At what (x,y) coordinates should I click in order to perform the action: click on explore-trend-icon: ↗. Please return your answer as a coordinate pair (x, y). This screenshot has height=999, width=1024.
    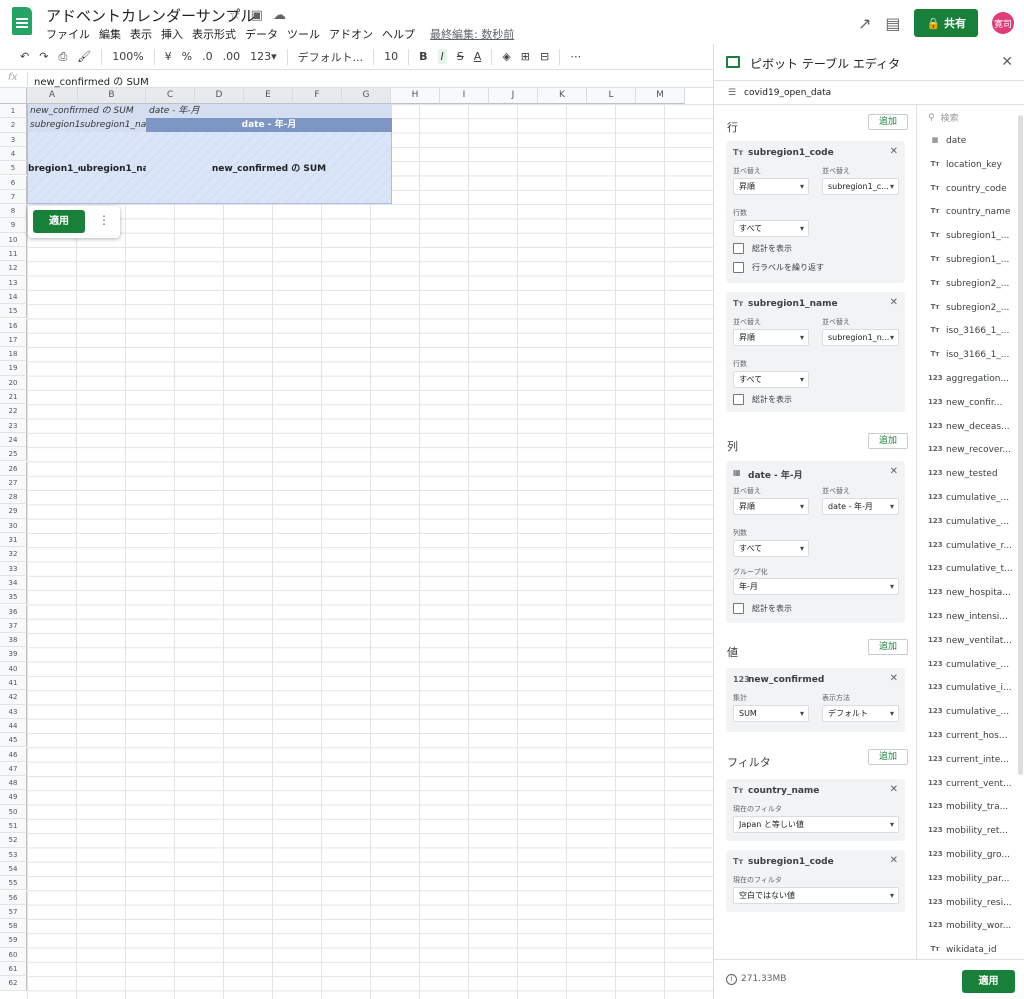
    Looking at the image, I should click on (864, 23).